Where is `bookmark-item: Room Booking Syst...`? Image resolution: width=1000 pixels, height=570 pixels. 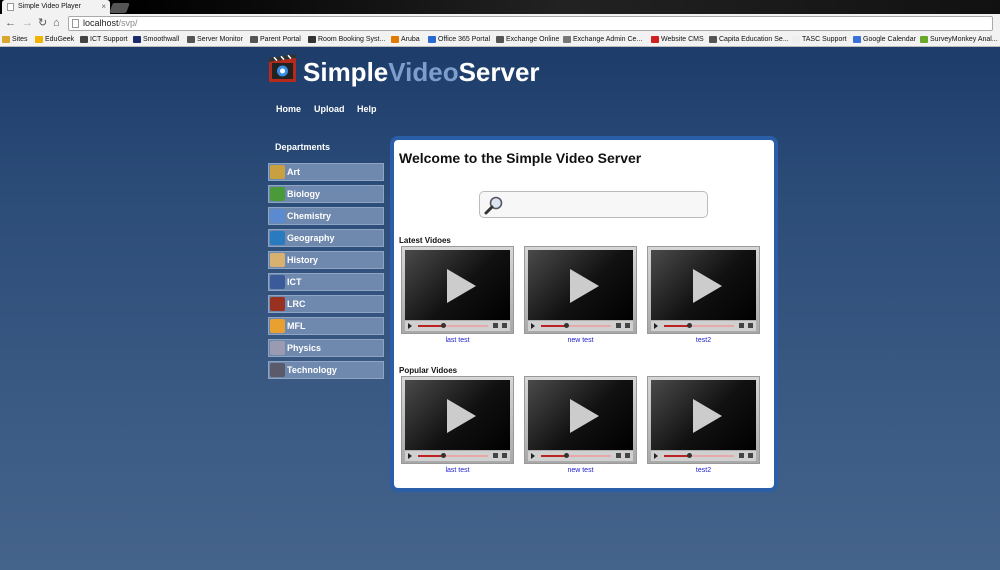 bookmark-item: Room Booking Syst... is located at coordinates (346, 39).